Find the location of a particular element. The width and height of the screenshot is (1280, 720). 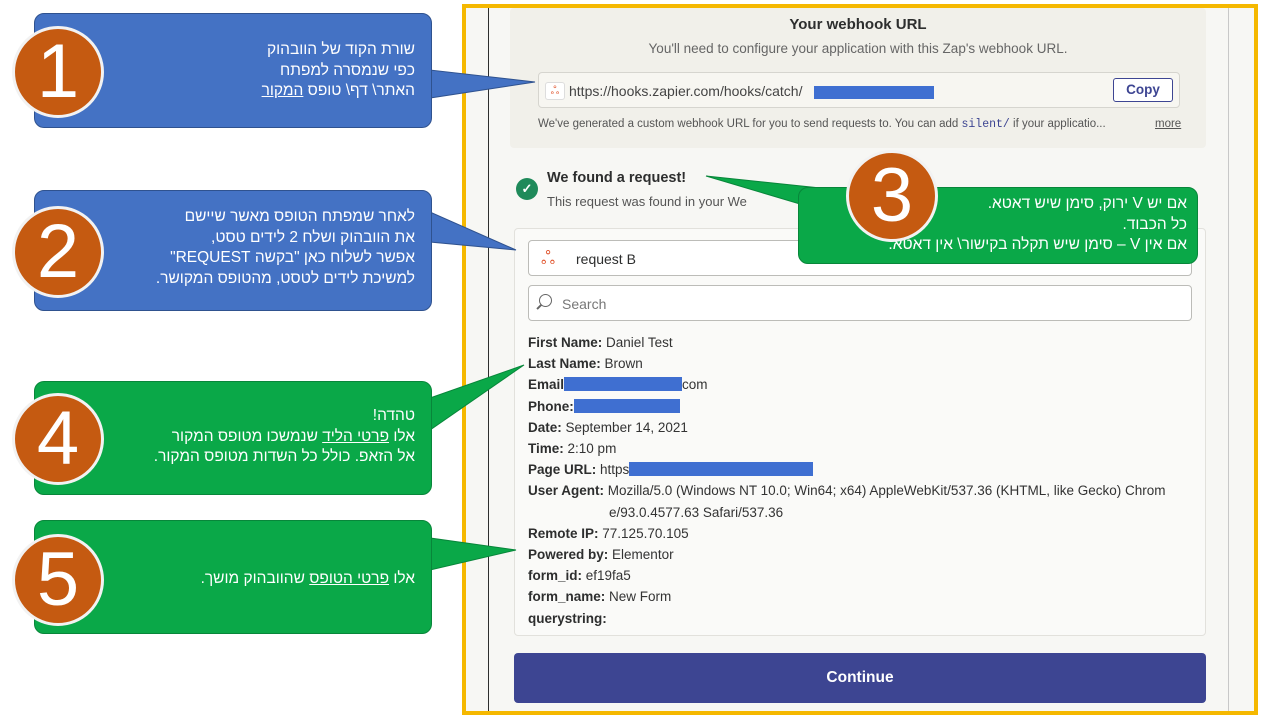

callout-1-line: האתר\ דף\ טופס המקור is located at coordinates (338, 91).